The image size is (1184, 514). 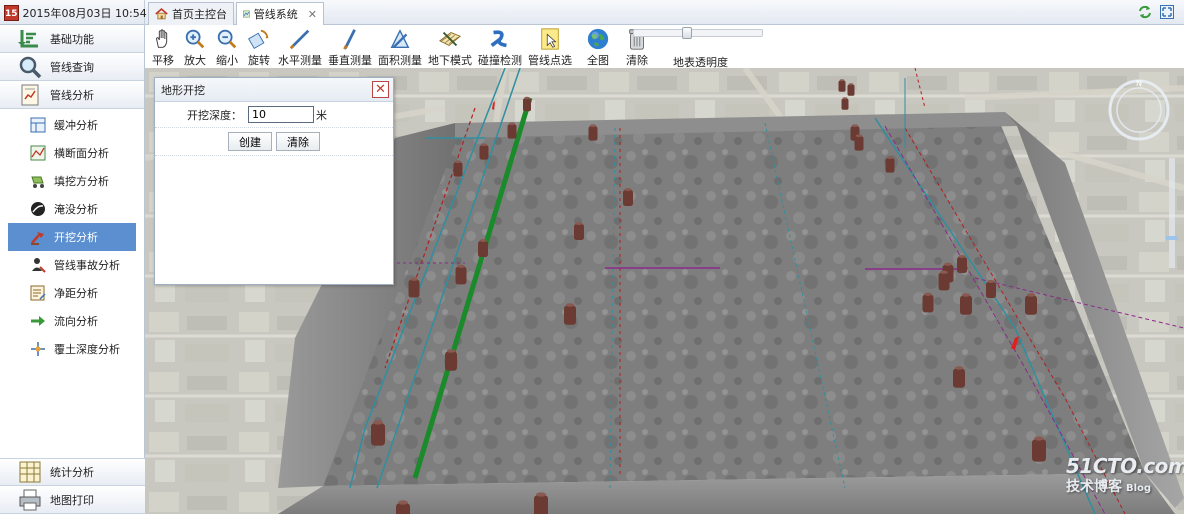 I want to click on sidebar-item-buffer: 缓冲分析, so click(x=72, y=125).